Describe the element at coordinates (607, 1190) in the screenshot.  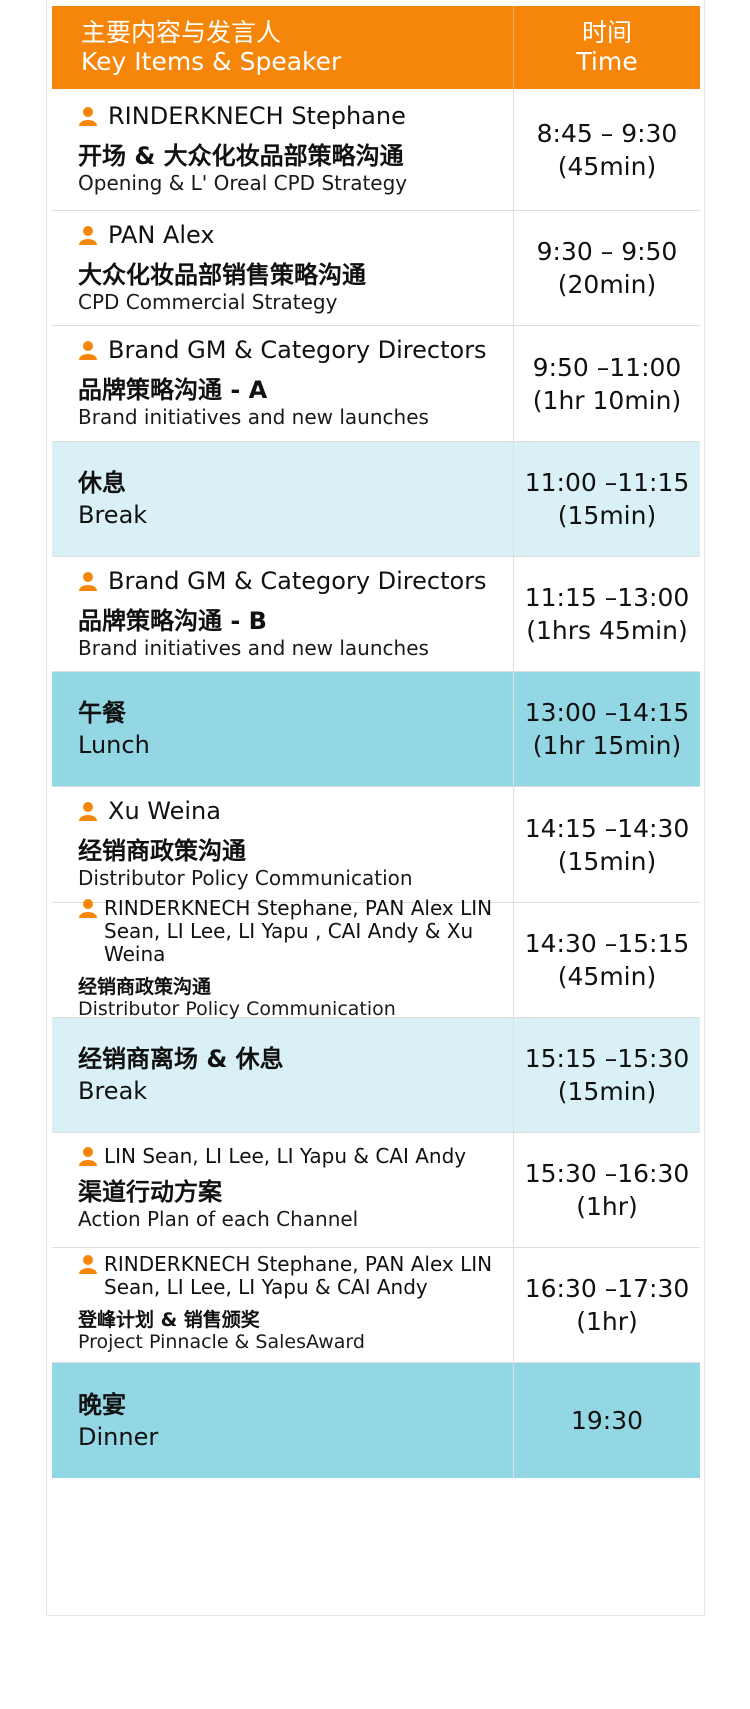
I see `row-time-cell: 15:30 –16:30 (1hr)` at that location.